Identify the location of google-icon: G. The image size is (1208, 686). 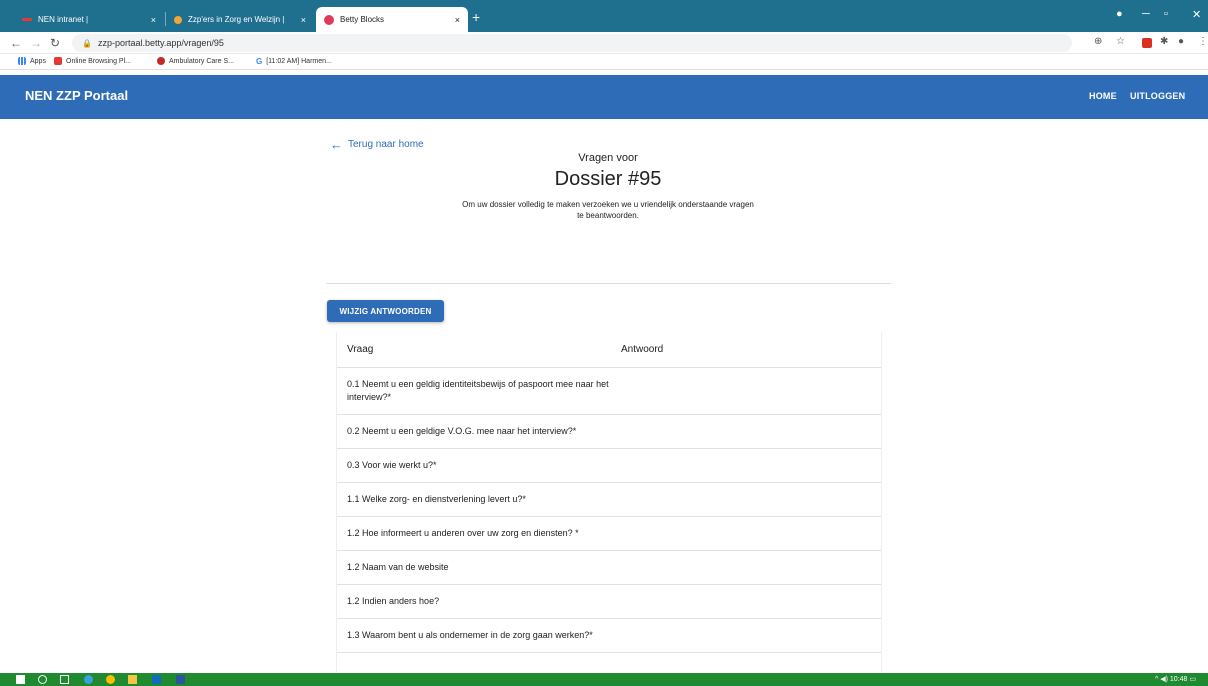
(259, 61).